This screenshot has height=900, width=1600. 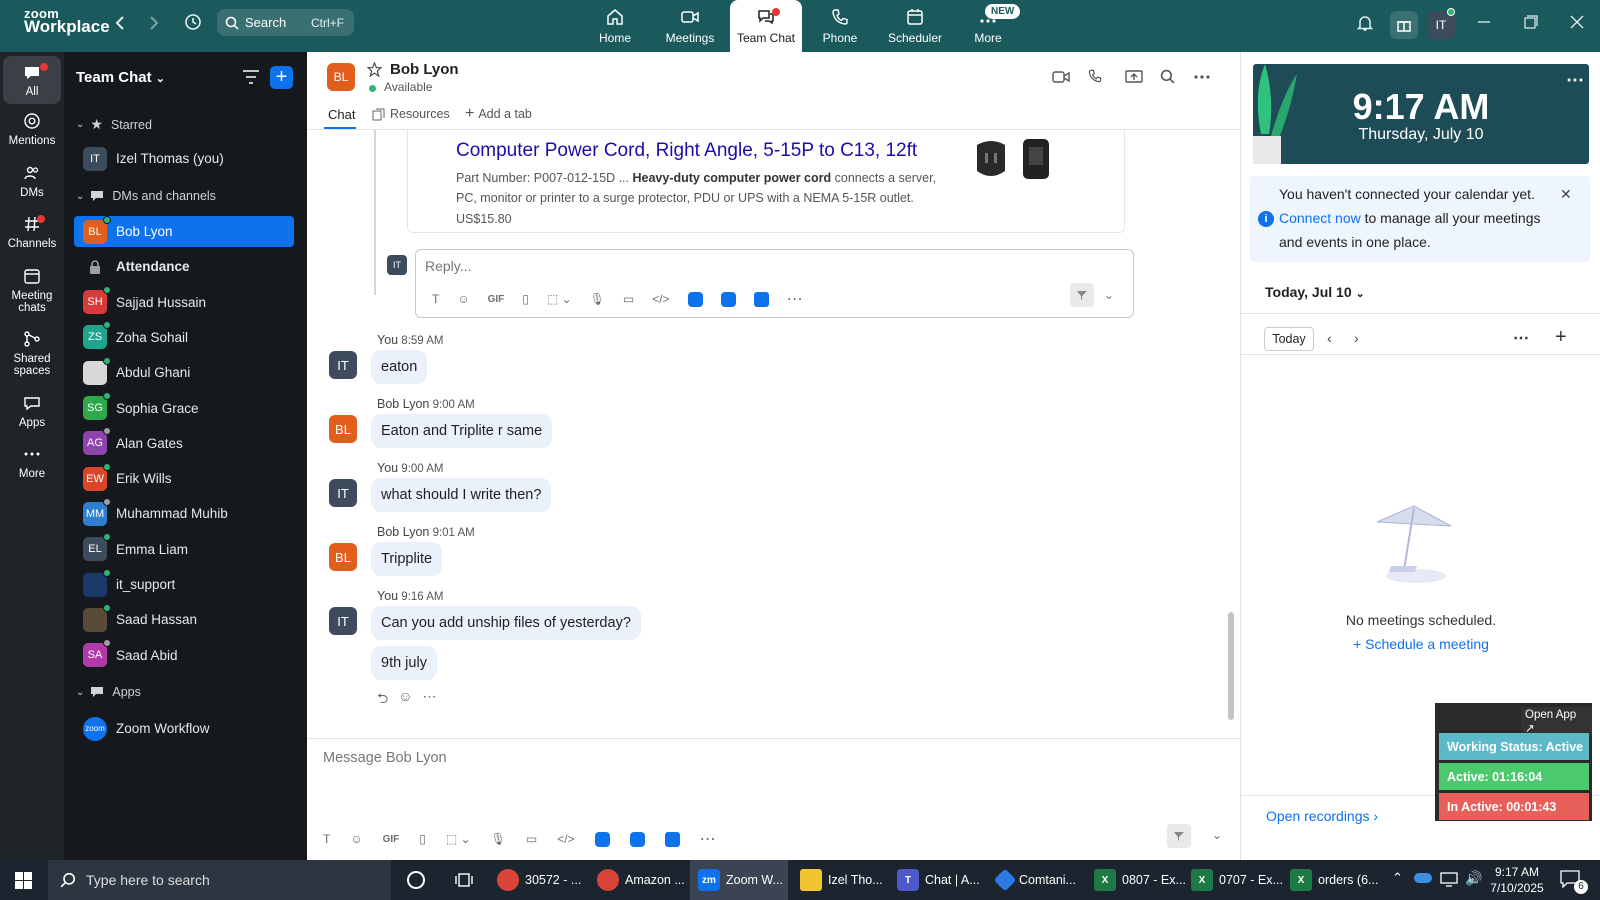 What do you see at coordinates (690, 26) in the screenshot?
I see `tab-meetings: Meetings` at bounding box center [690, 26].